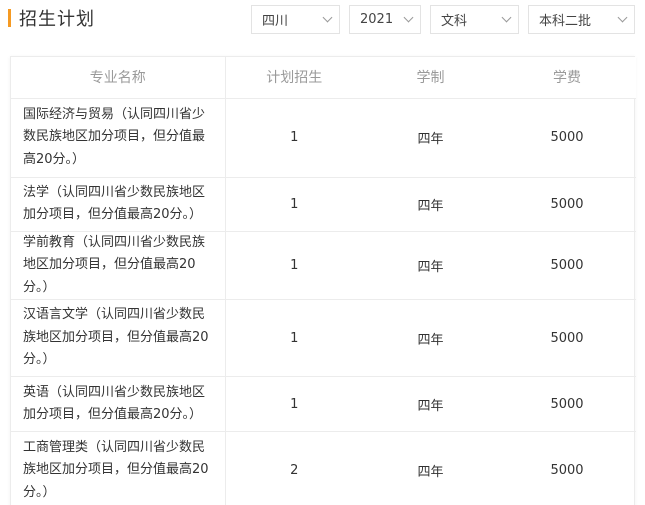 This screenshot has width=645, height=505. I want to click on year-select: 2021, so click(385, 19).